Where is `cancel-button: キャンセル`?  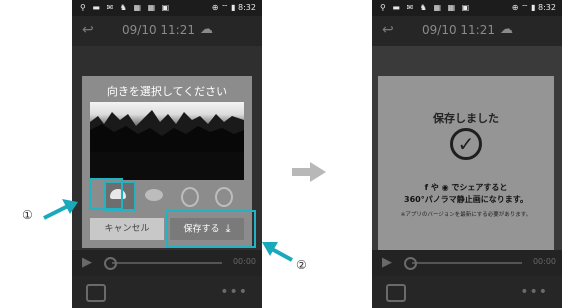
cancel-button: キャンセル is located at coordinates (127, 229).